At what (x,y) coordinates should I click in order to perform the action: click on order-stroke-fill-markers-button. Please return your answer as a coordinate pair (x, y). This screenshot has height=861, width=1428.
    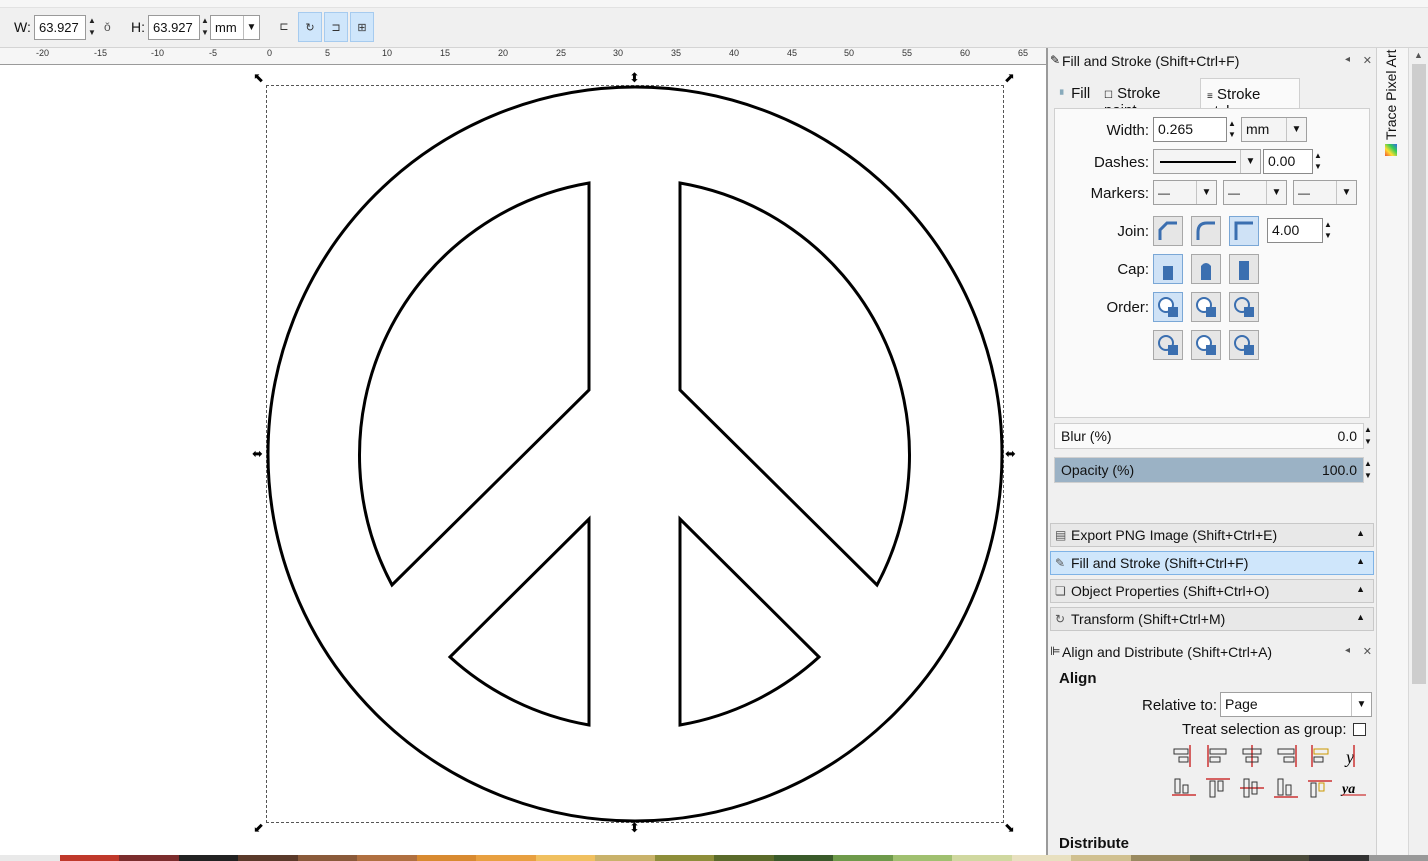
    Looking at the image, I should click on (1206, 307).